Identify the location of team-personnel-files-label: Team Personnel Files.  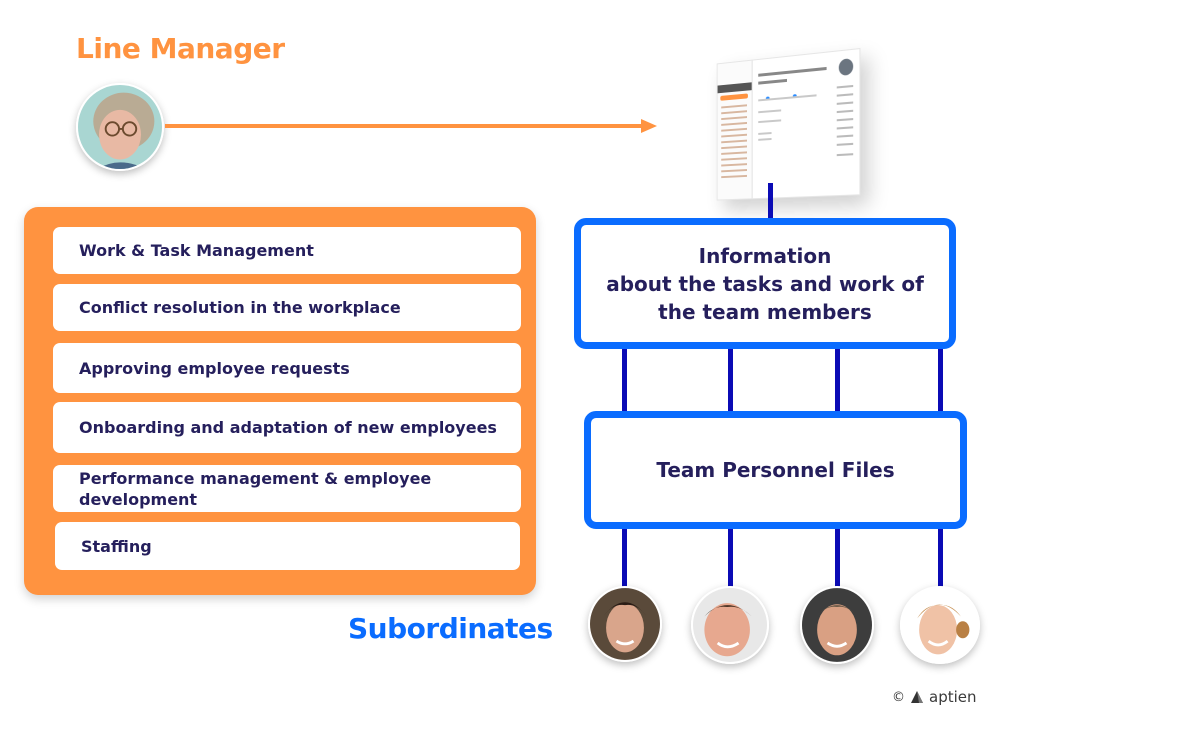
(775, 470).